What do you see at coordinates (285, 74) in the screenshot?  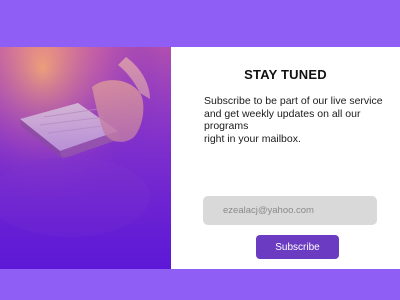 I see `newsletter-title: STAY TUNED` at bounding box center [285, 74].